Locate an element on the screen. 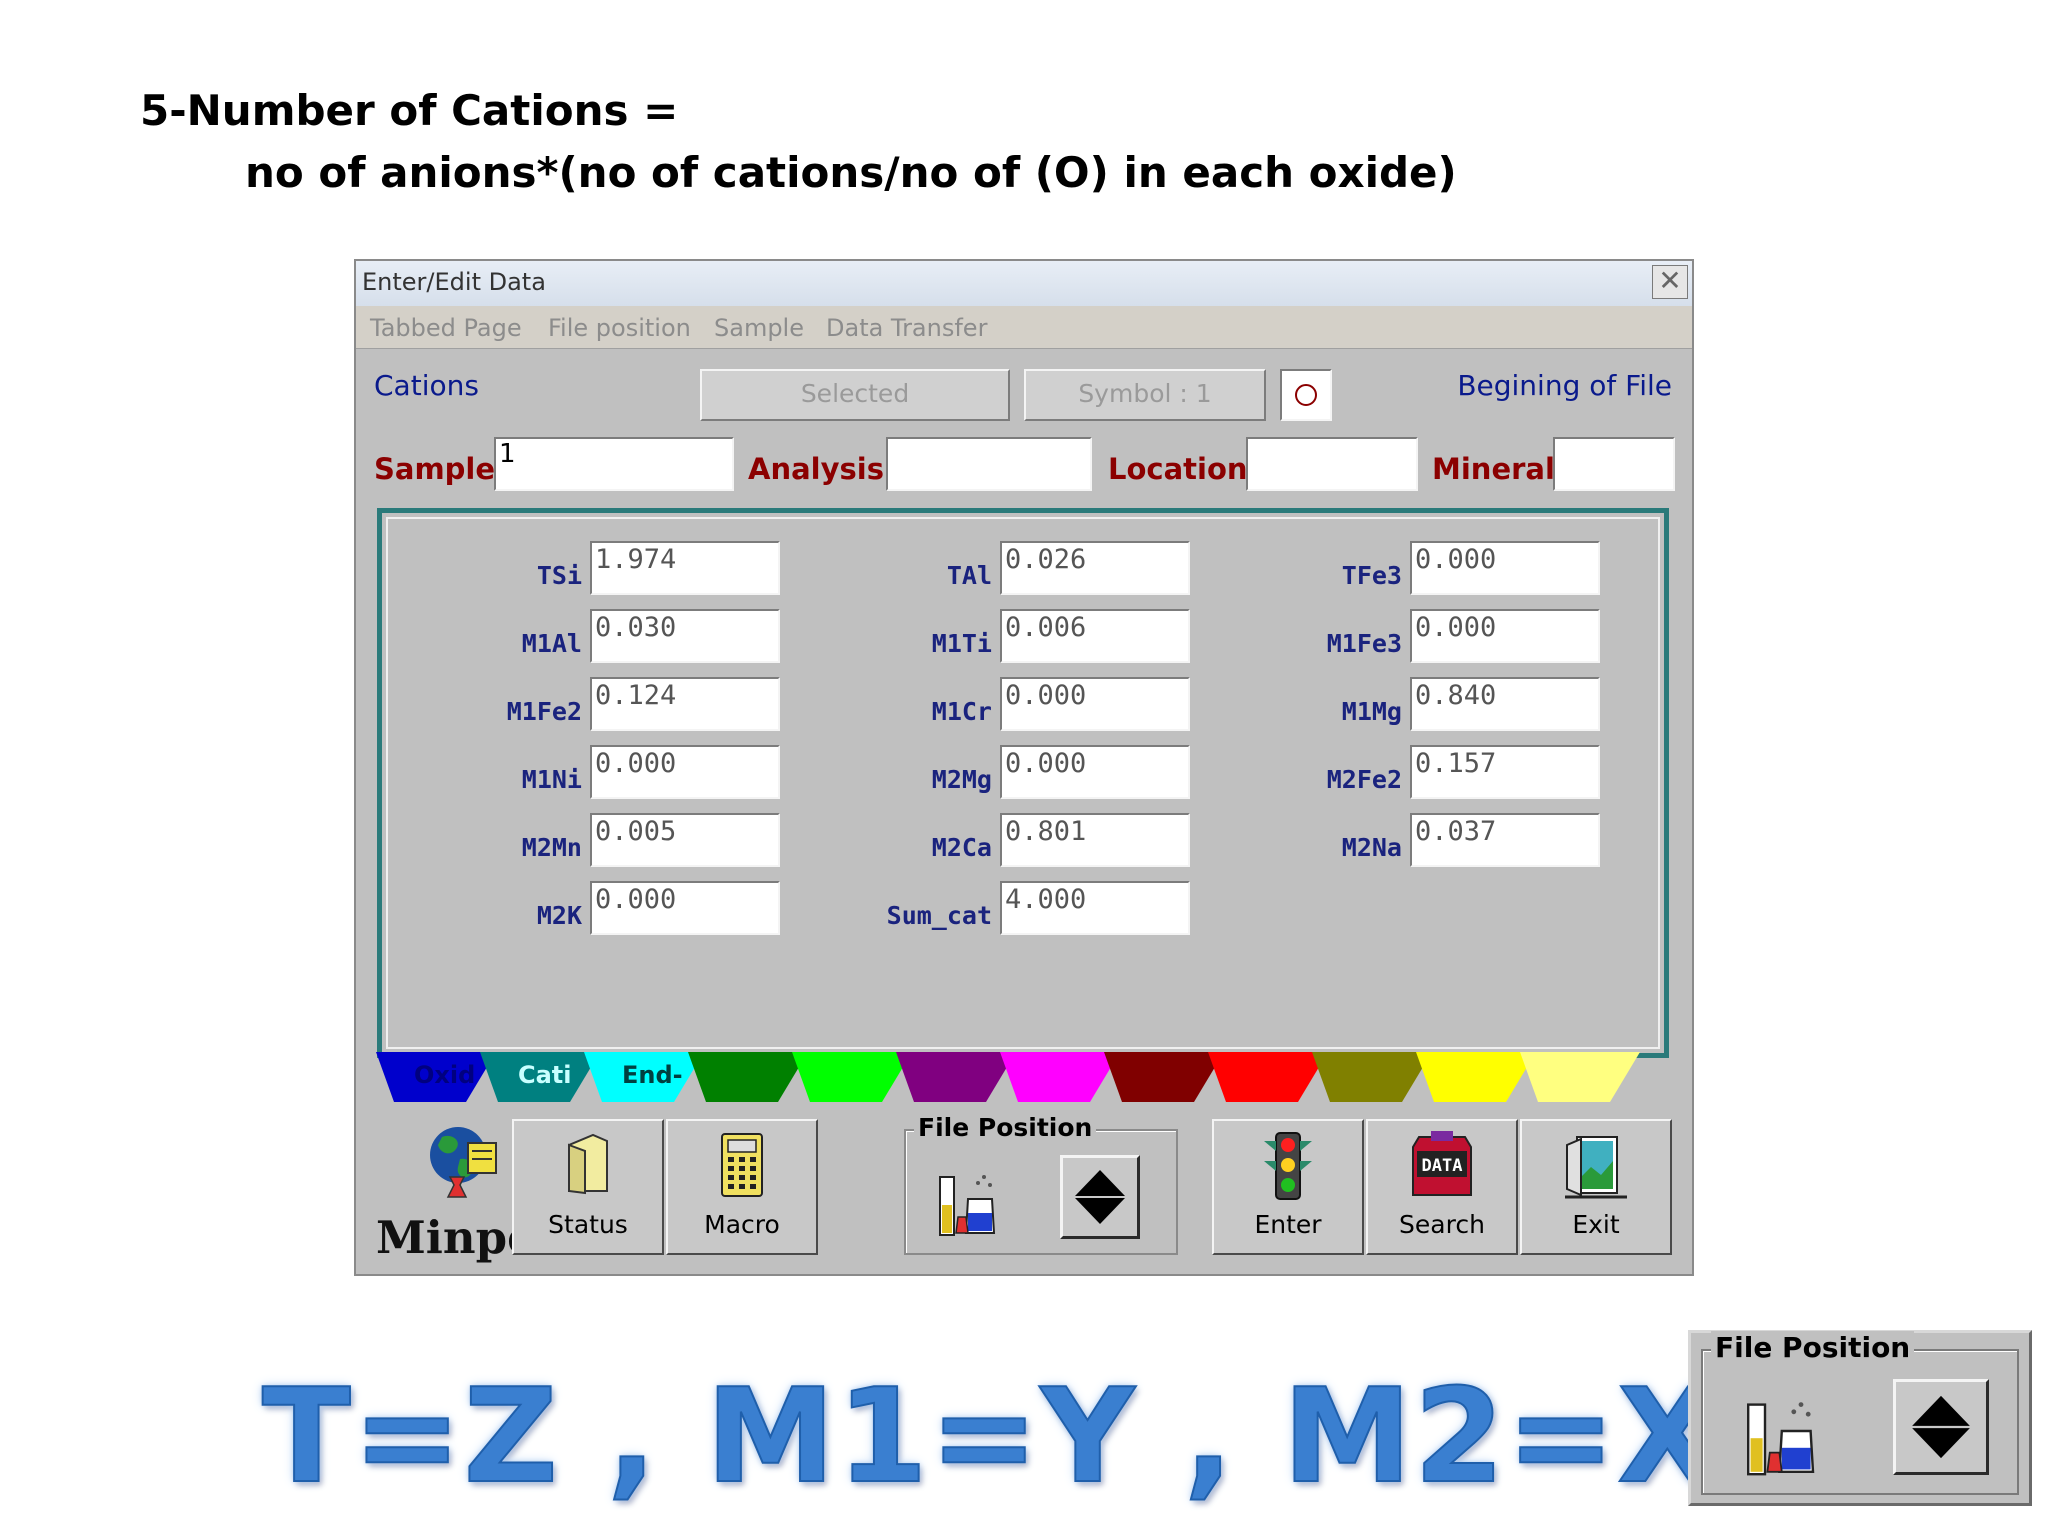 The image size is (2048, 1536). tab-cations: Cati is located at coordinates (540, 1077).